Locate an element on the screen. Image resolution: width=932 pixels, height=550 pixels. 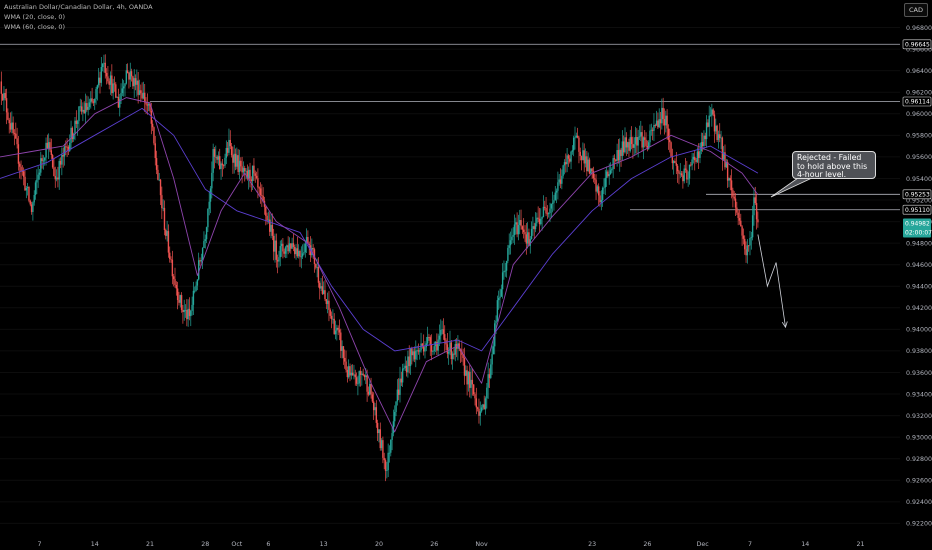
price-tick-label: 0.94400 is located at coordinates (919, 287).